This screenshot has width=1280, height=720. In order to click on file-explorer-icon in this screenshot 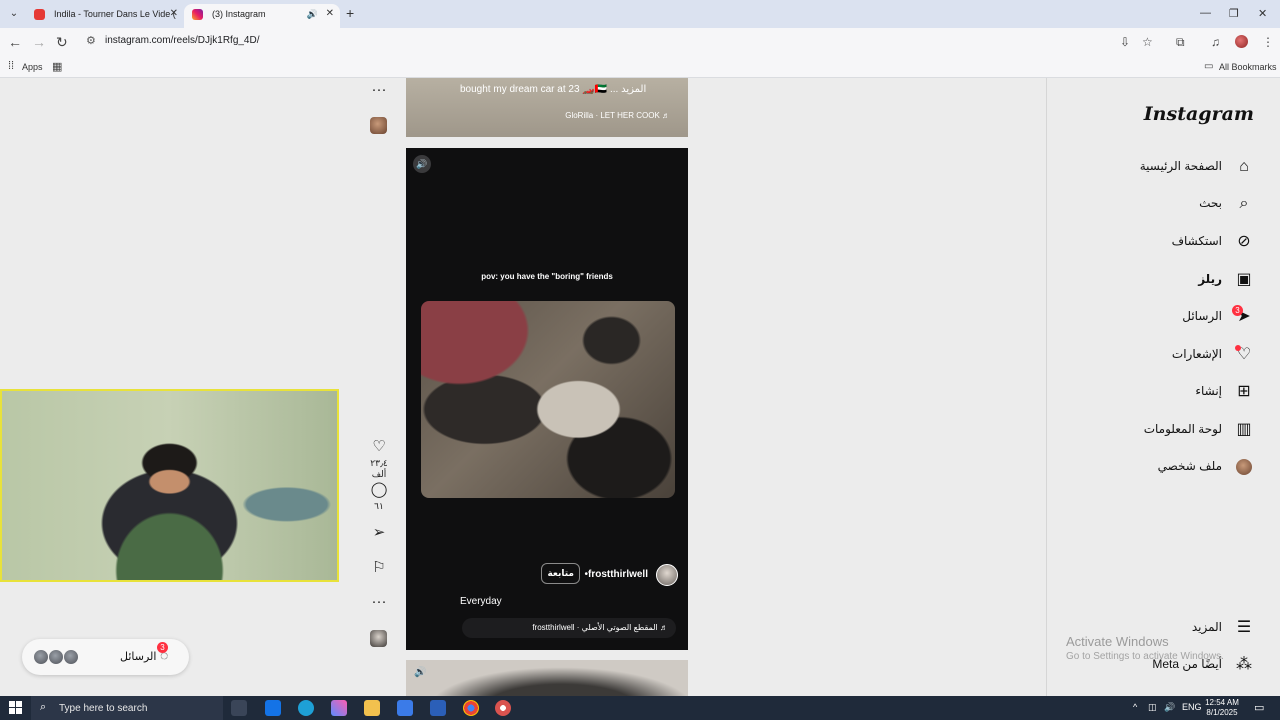, I will do `click(372, 708)`.